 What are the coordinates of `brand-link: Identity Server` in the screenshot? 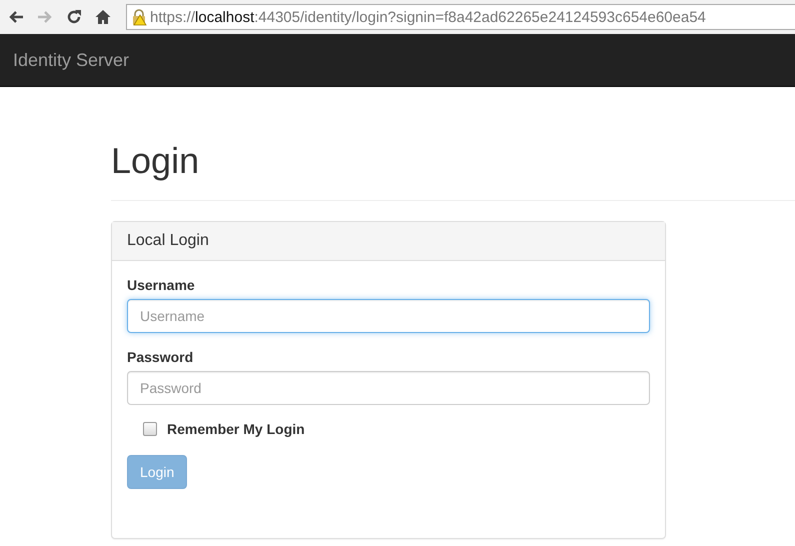 It's located at (71, 60).